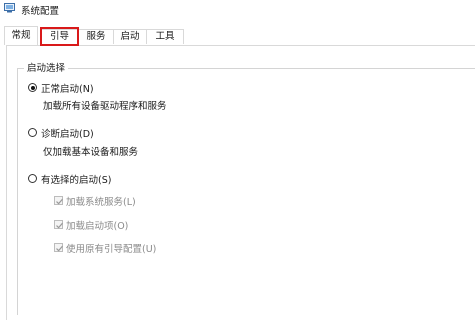 This screenshot has height=320, width=475. Describe the element at coordinates (76, 179) in the screenshot. I see `selective-startup-label: 有选择的启动(S)` at that location.